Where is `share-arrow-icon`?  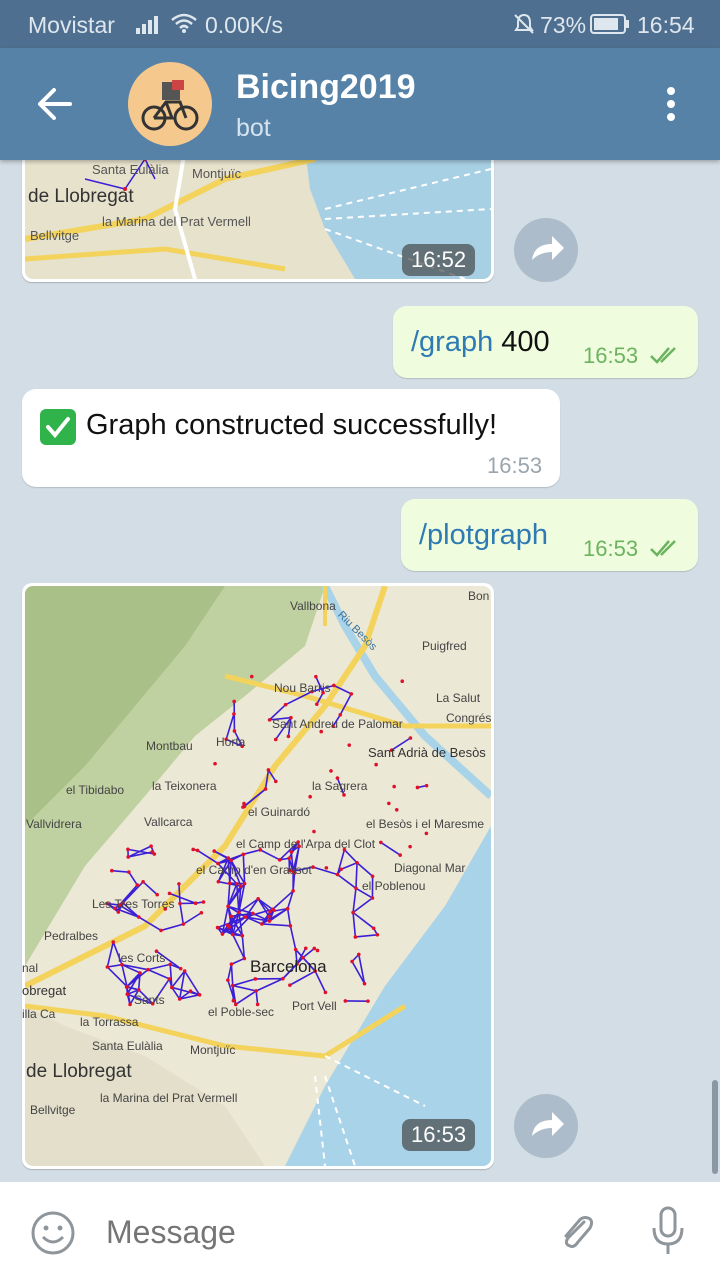 share-arrow-icon is located at coordinates (548, 248).